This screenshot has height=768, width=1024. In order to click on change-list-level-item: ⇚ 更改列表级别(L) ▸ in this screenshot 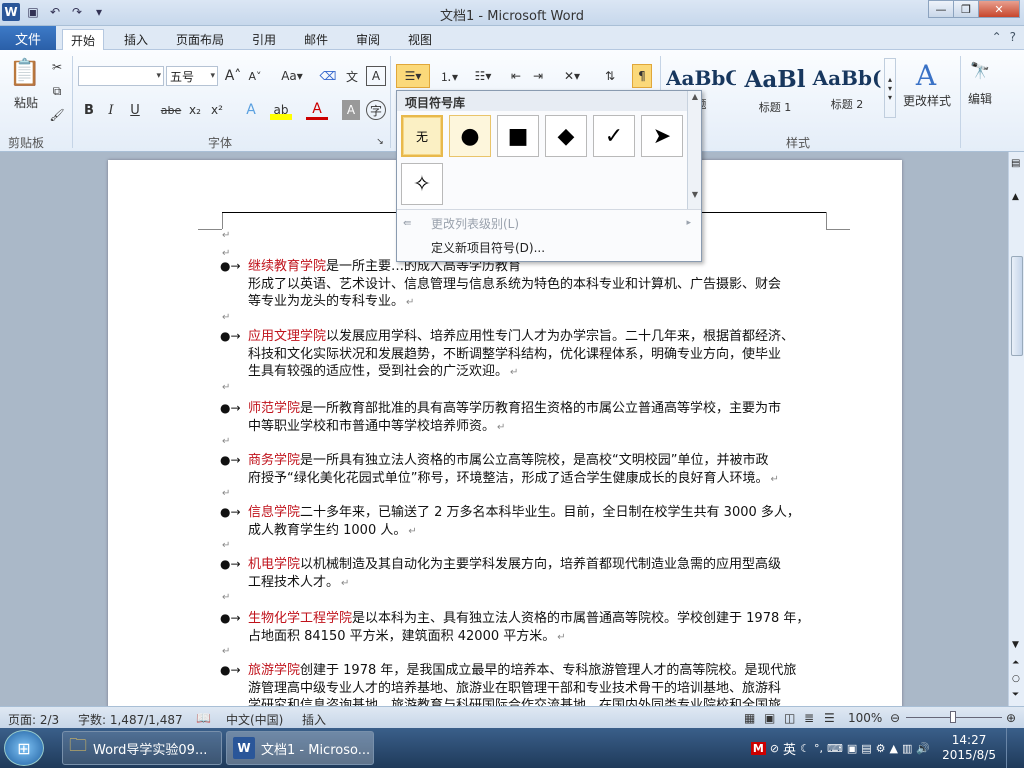, I will do `click(549, 223)`.